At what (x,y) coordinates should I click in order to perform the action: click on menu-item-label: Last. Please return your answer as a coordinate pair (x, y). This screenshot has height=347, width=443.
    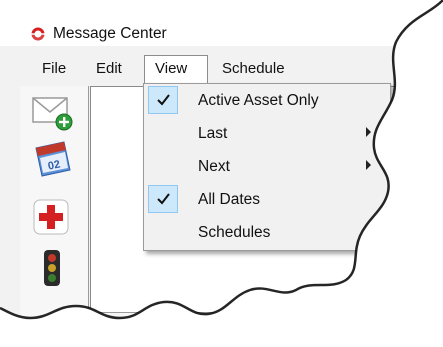
    Looking at the image, I should click on (213, 133).